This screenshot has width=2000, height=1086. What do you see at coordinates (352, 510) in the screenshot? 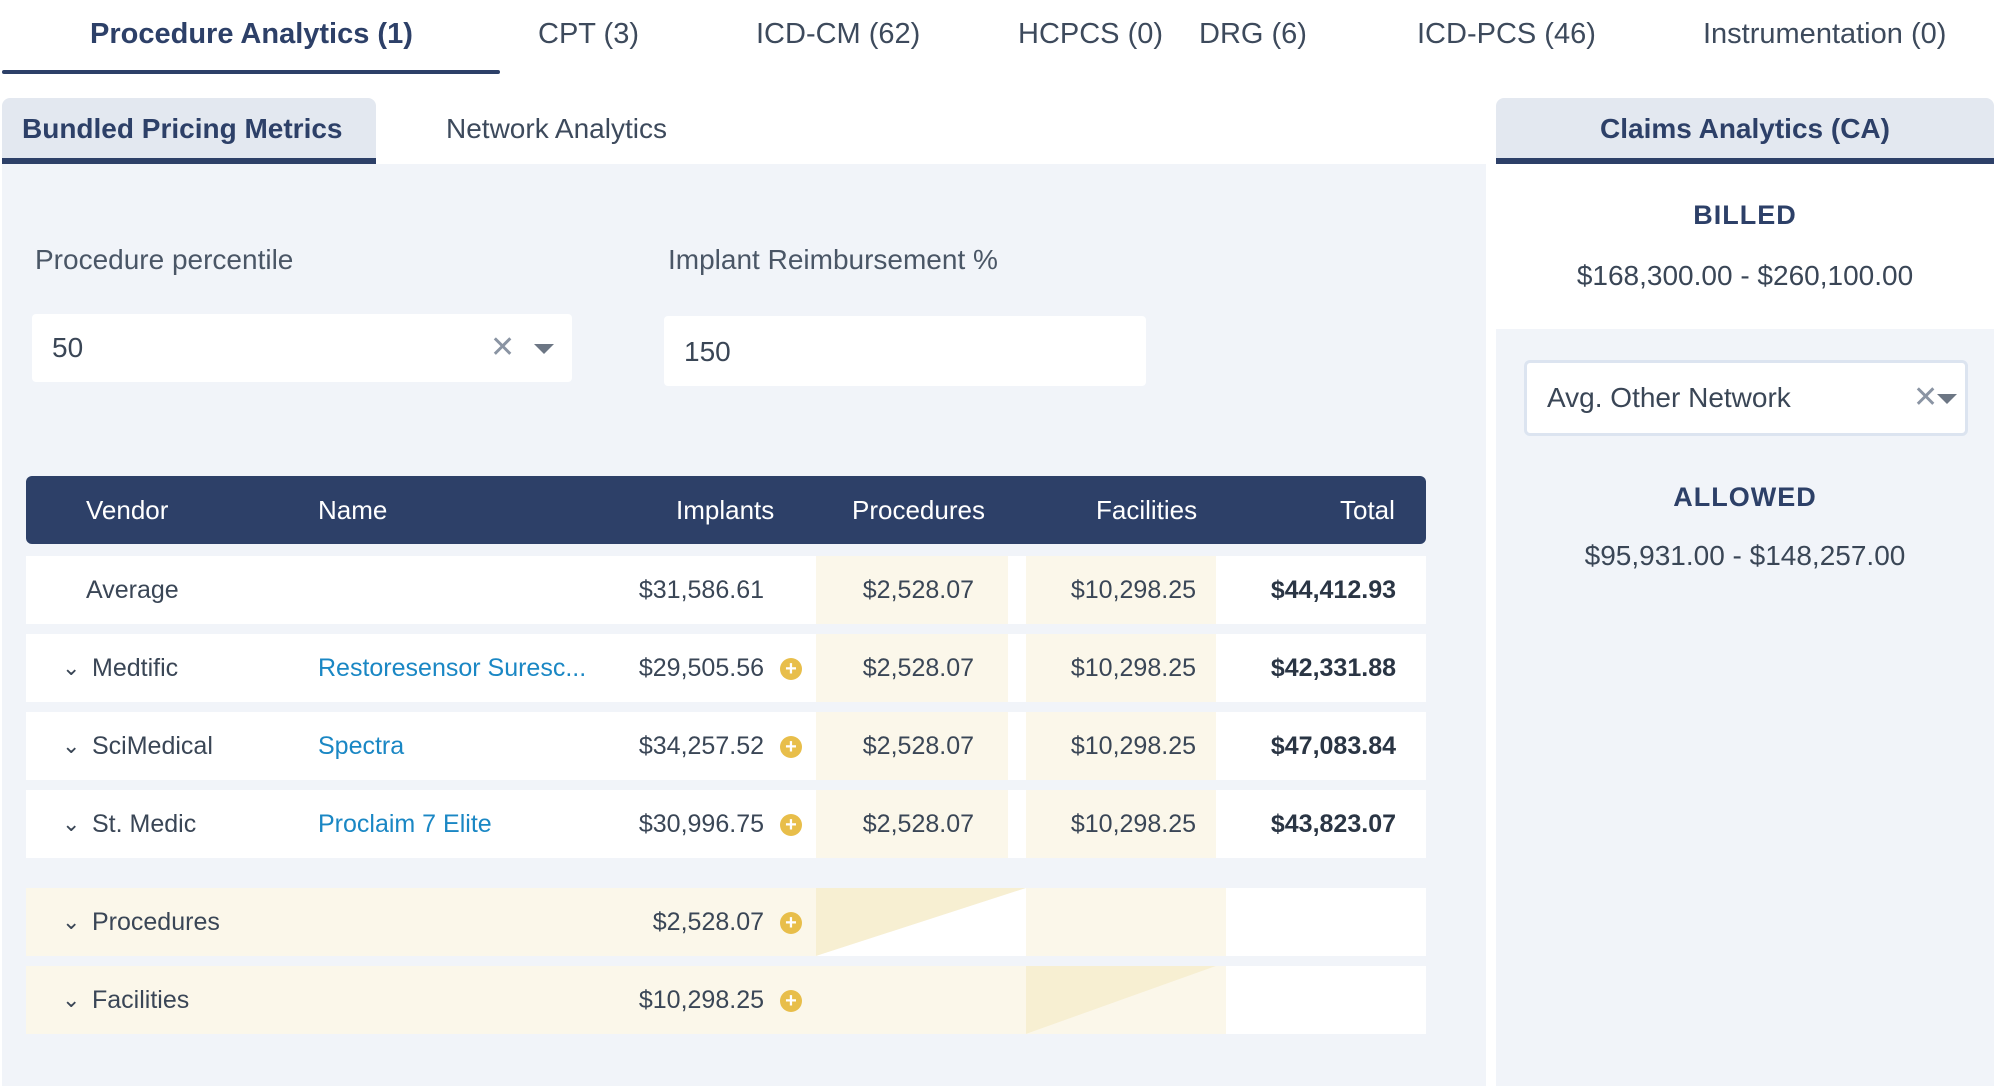
I see `col-name: Name` at bounding box center [352, 510].